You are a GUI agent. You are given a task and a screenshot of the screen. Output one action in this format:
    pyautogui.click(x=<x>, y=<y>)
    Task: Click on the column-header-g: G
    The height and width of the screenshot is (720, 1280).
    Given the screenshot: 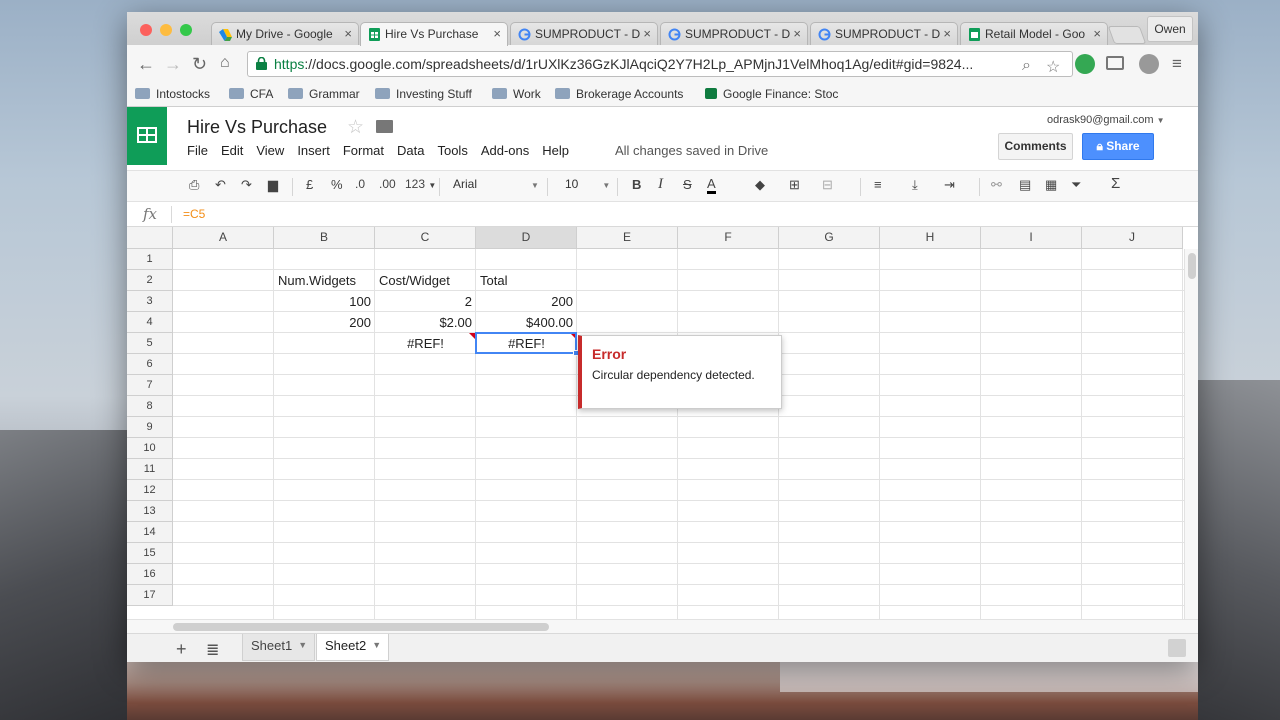 What is the action you would take?
    pyautogui.click(x=829, y=238)
    